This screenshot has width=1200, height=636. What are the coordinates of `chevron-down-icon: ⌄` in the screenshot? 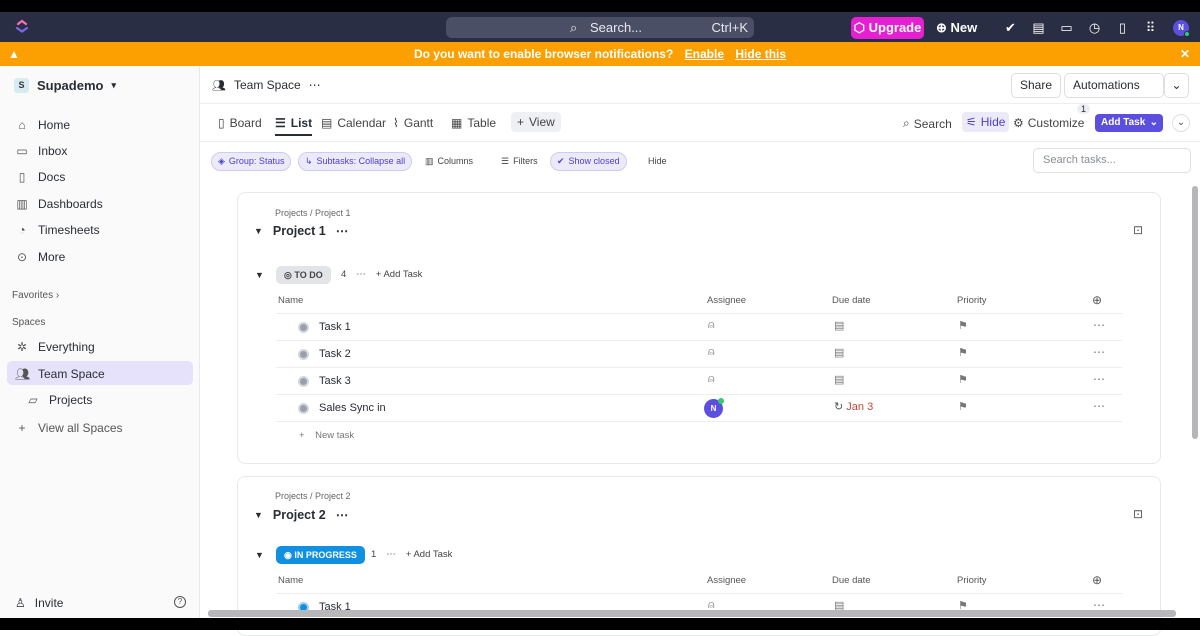 It's located at (1176, 85).